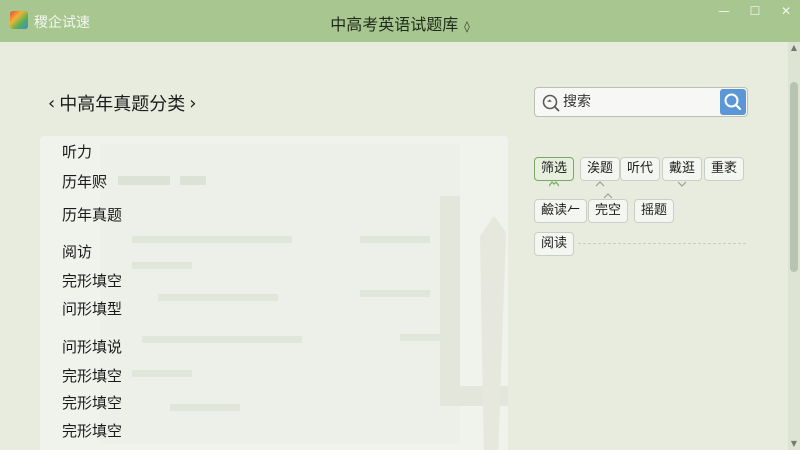  I want to click on vertical-scrollbar: ▲ ▼, so click(794, 246).